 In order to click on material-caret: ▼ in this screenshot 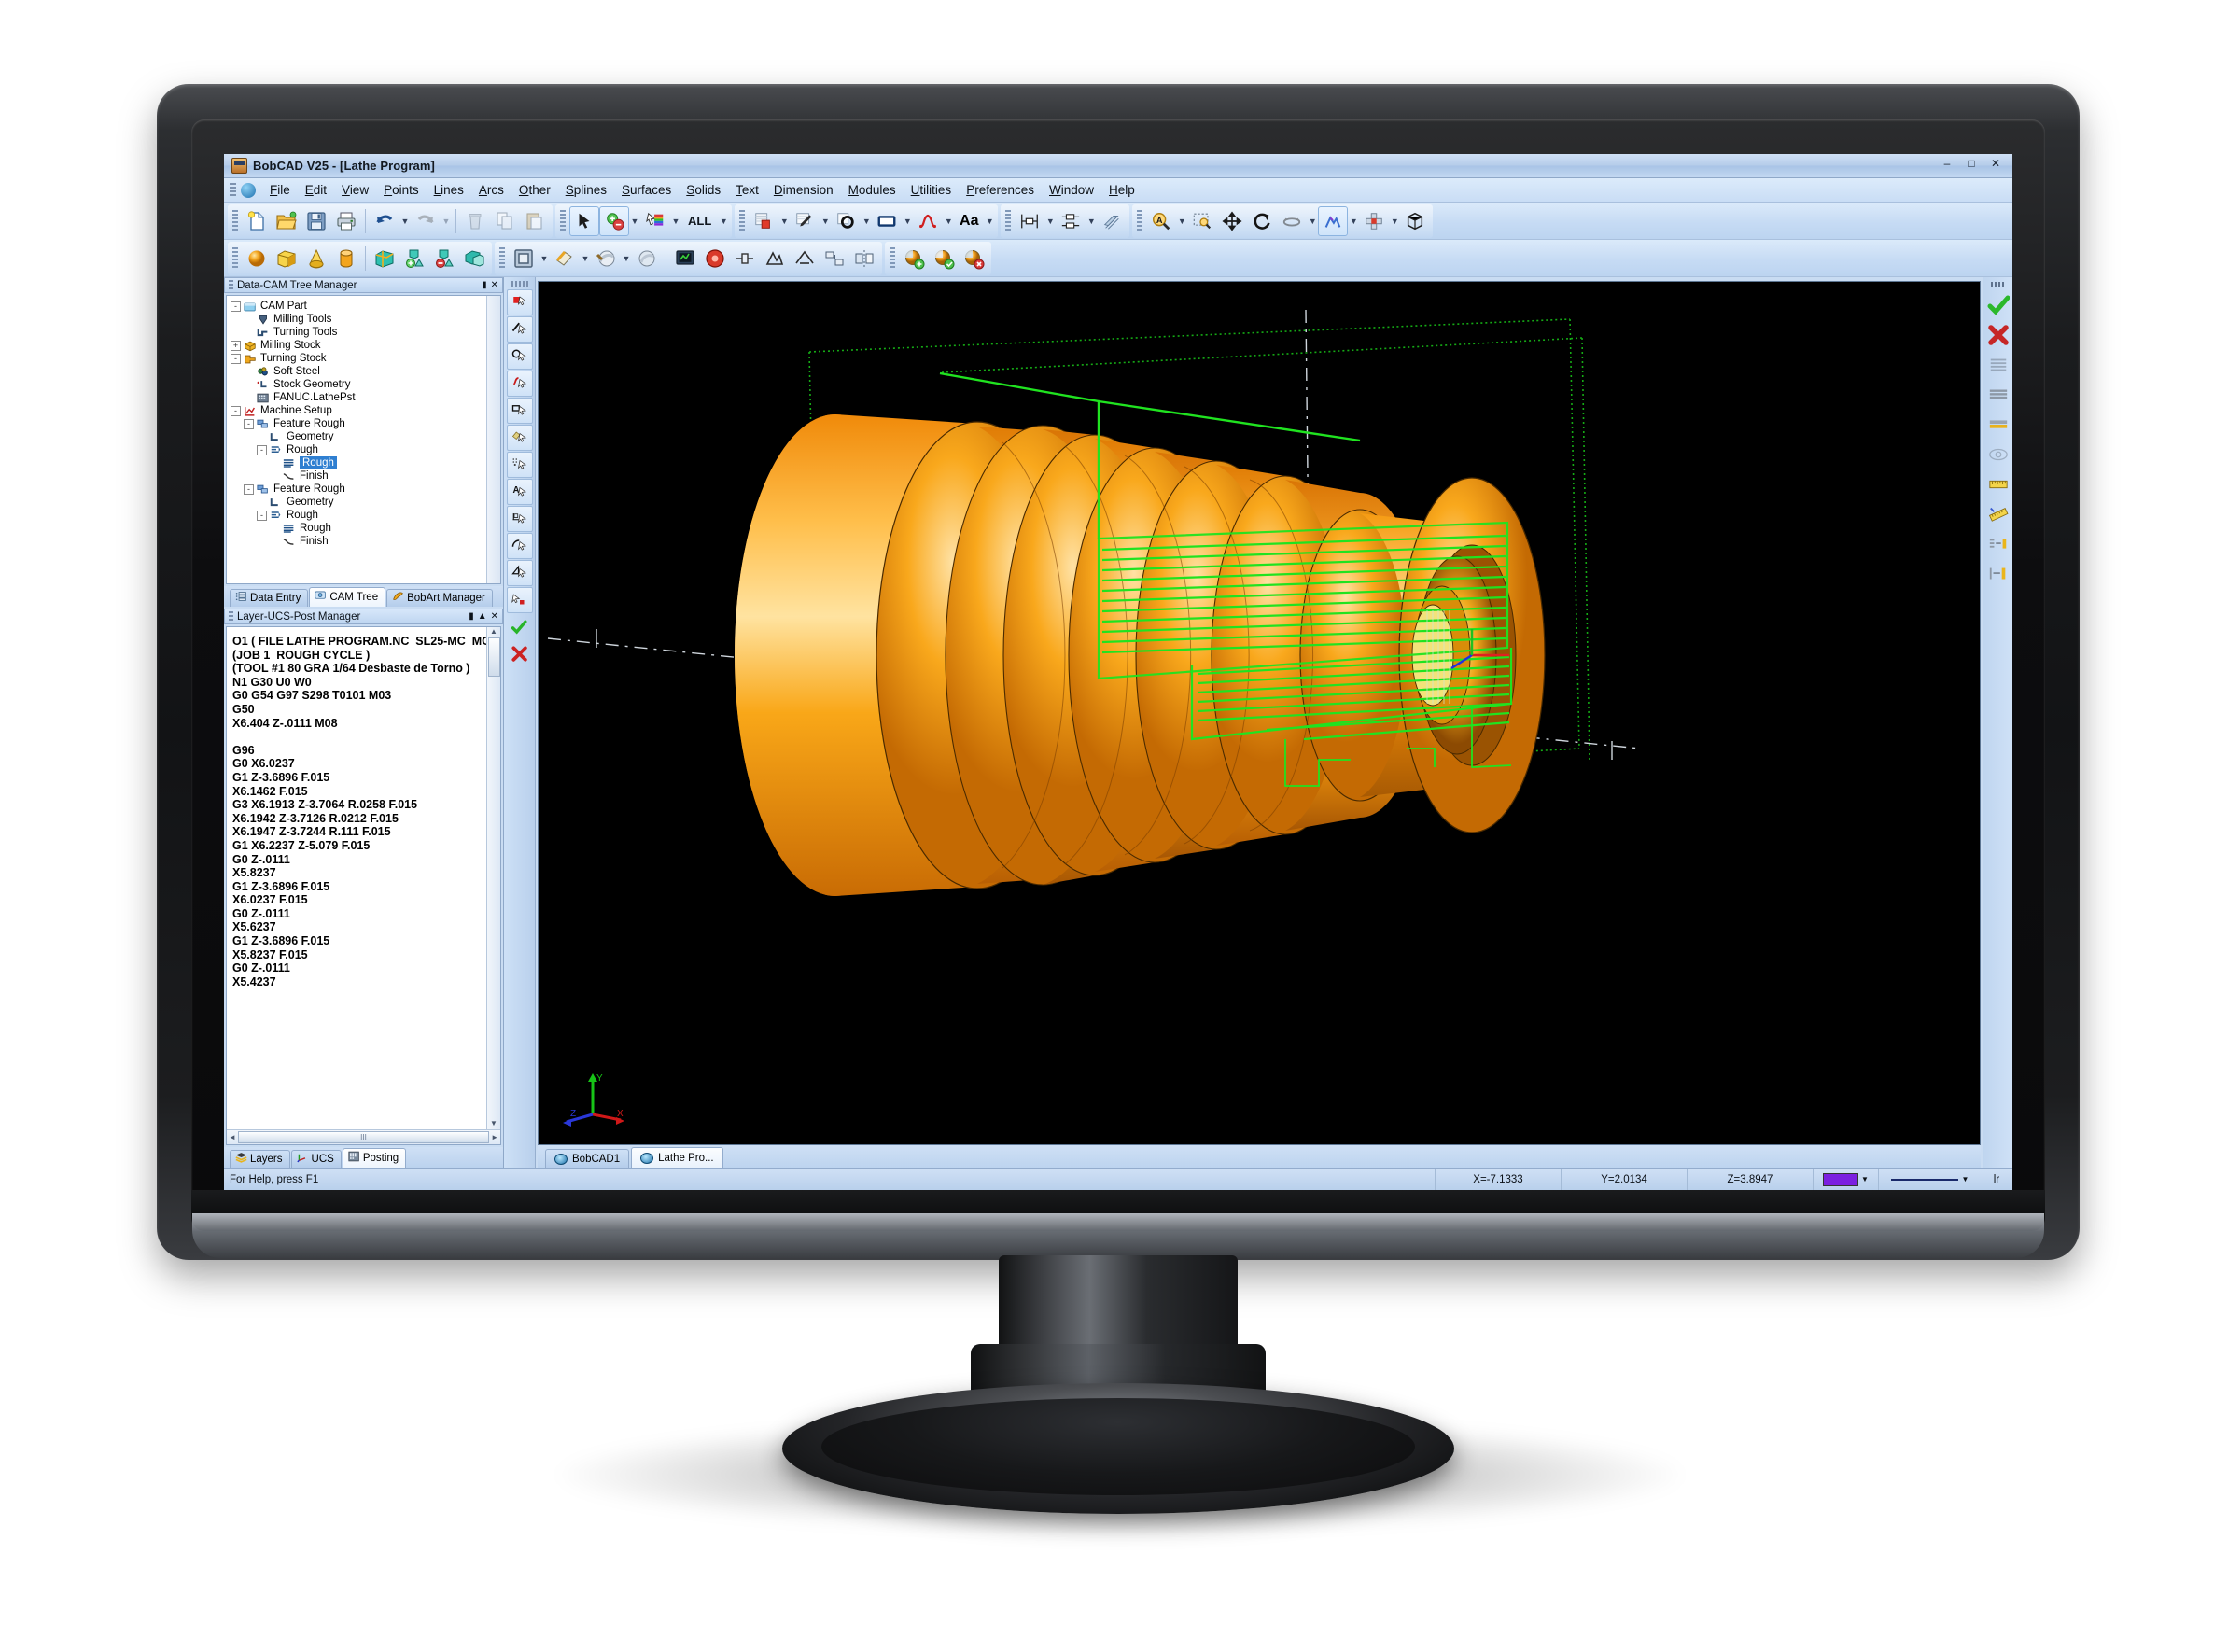, I will do `click(626, 259)`.